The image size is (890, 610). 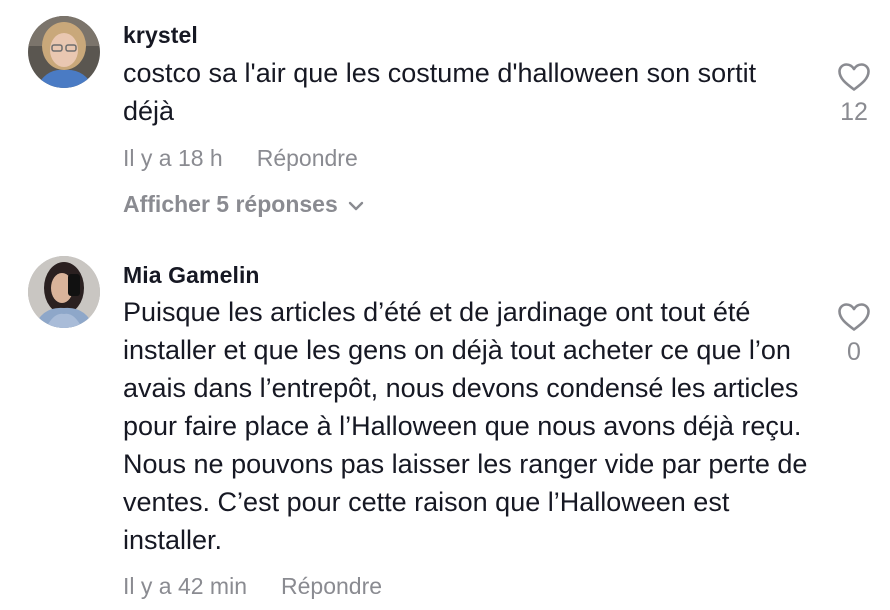 What do you see at coordinates (240, 158) in the screenshot?
I see `comment-meta: Il y a 18 h Répondre` at bounding box center [240, 158].